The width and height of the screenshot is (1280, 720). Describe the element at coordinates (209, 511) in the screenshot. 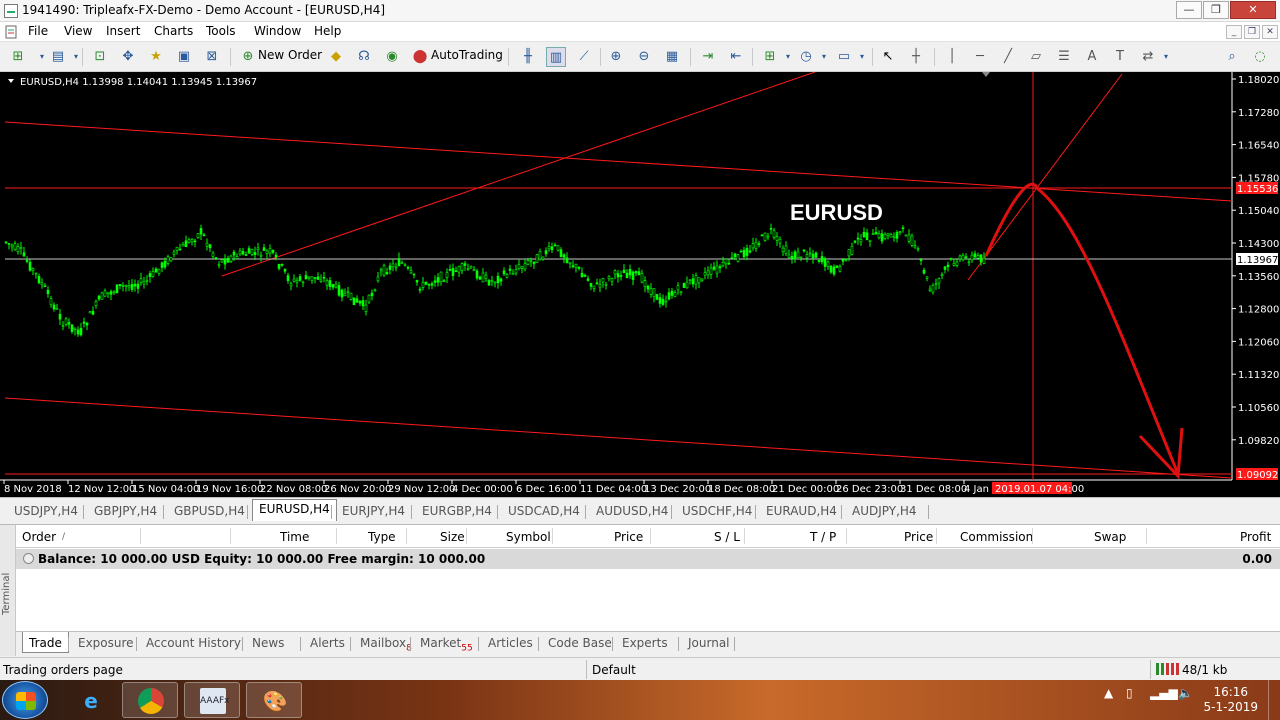

I see `symbol-tab: GBPUSD,H4` at that location.